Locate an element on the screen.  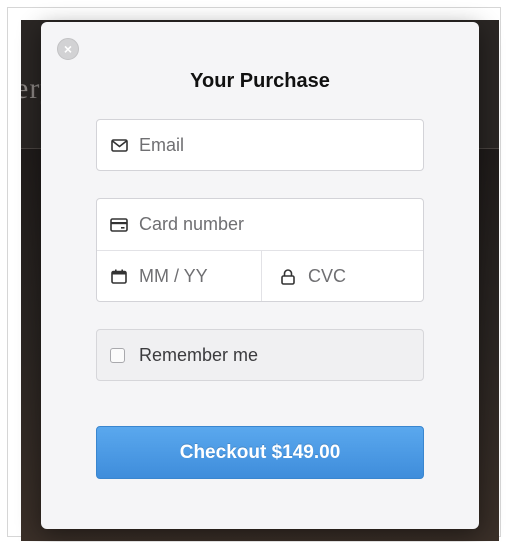
expiry-input is located at coordinates (200, 276).